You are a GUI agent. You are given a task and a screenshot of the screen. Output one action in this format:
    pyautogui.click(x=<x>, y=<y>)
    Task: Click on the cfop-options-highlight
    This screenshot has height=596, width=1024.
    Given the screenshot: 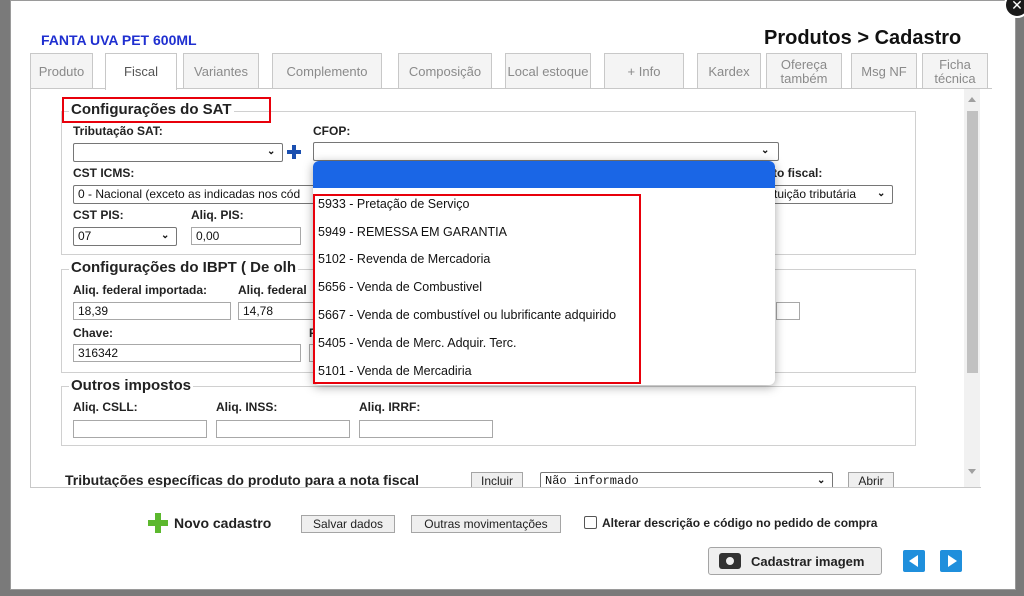 What is the action you would take?
    pyautogui.click(x=477, y=289)
    